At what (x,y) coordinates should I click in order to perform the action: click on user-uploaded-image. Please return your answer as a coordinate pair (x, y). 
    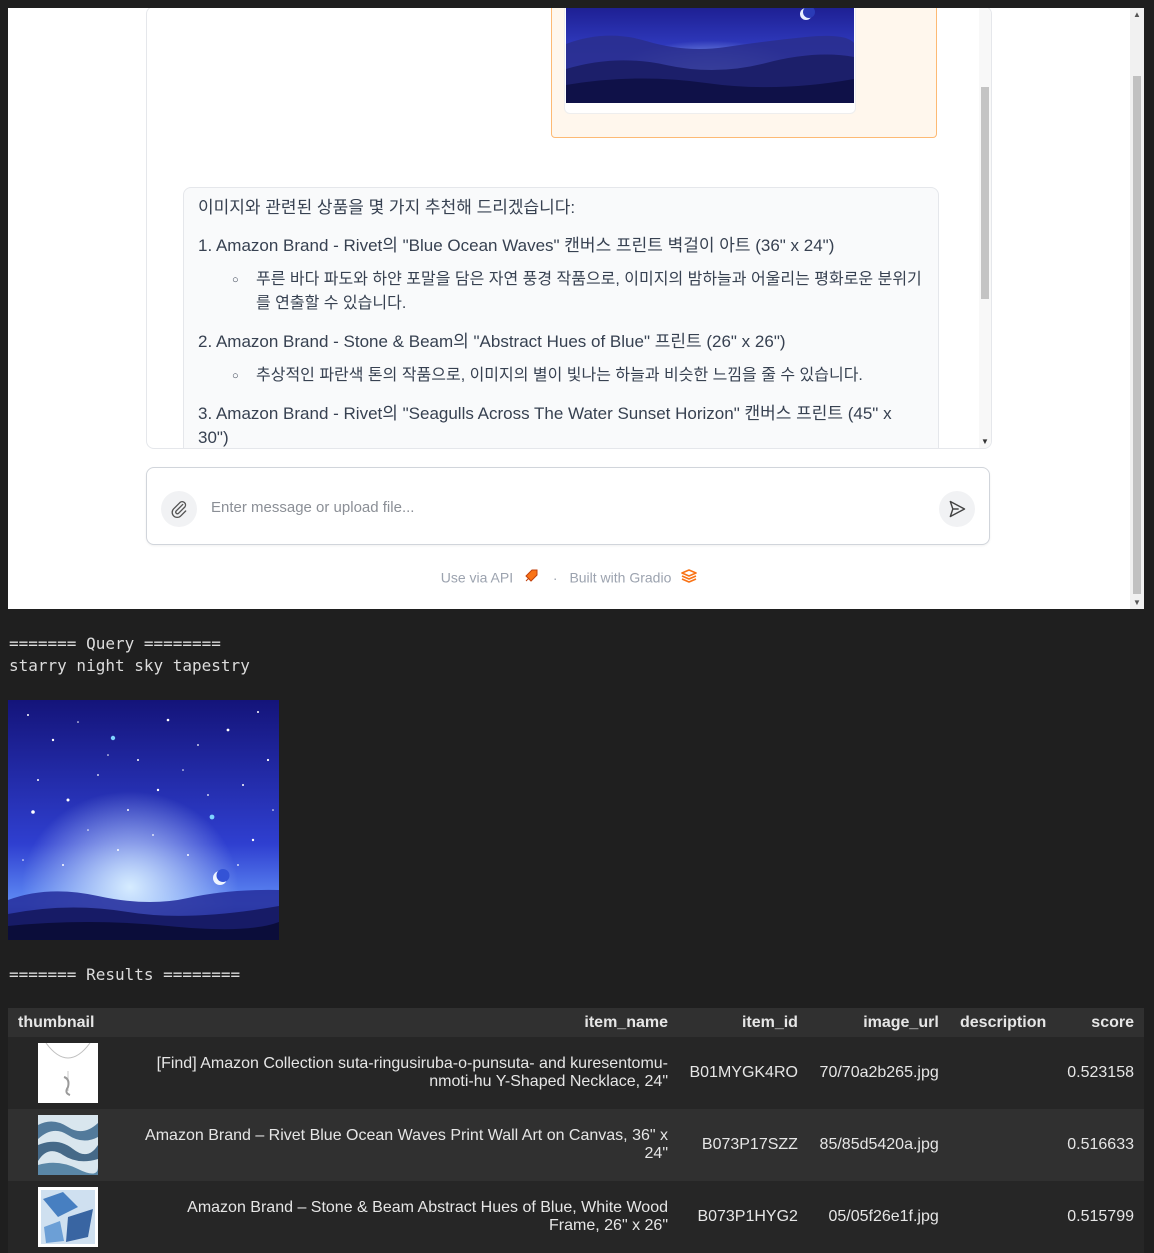
    Looking at the image, I should click on (710, 55).